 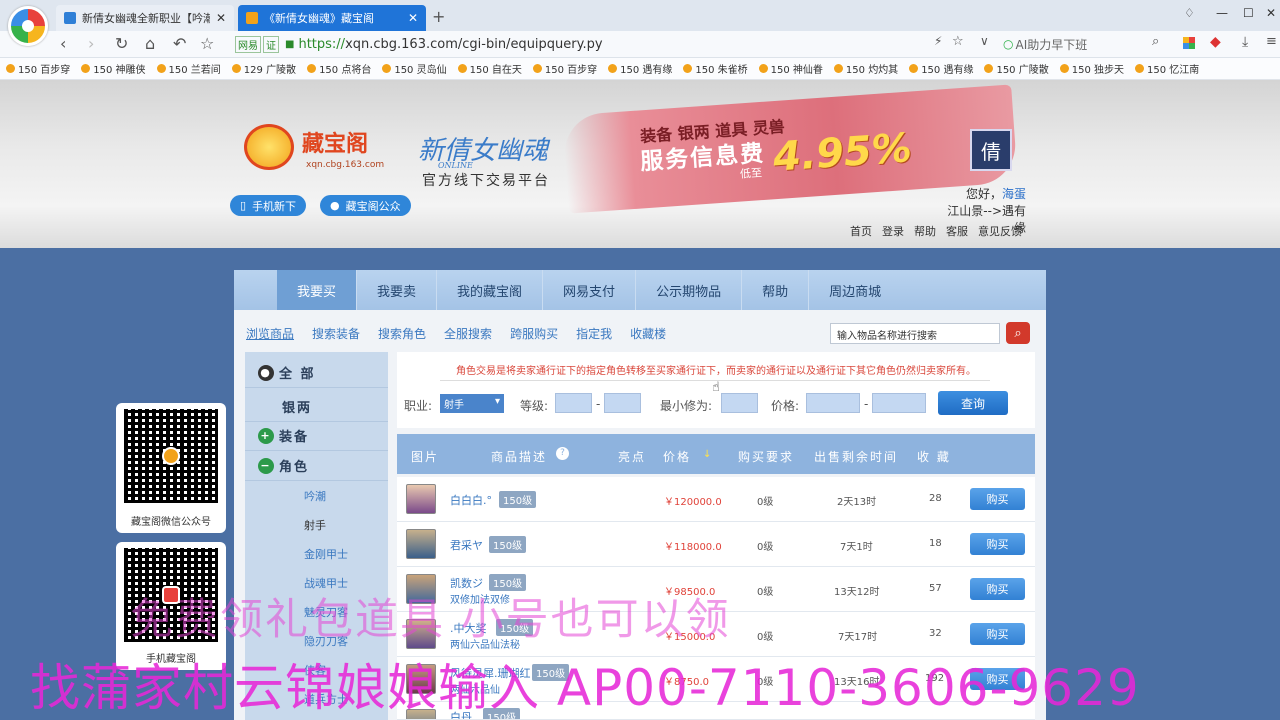 I want to click on maximize-icon: ☐, so click(x=1248, y=13).